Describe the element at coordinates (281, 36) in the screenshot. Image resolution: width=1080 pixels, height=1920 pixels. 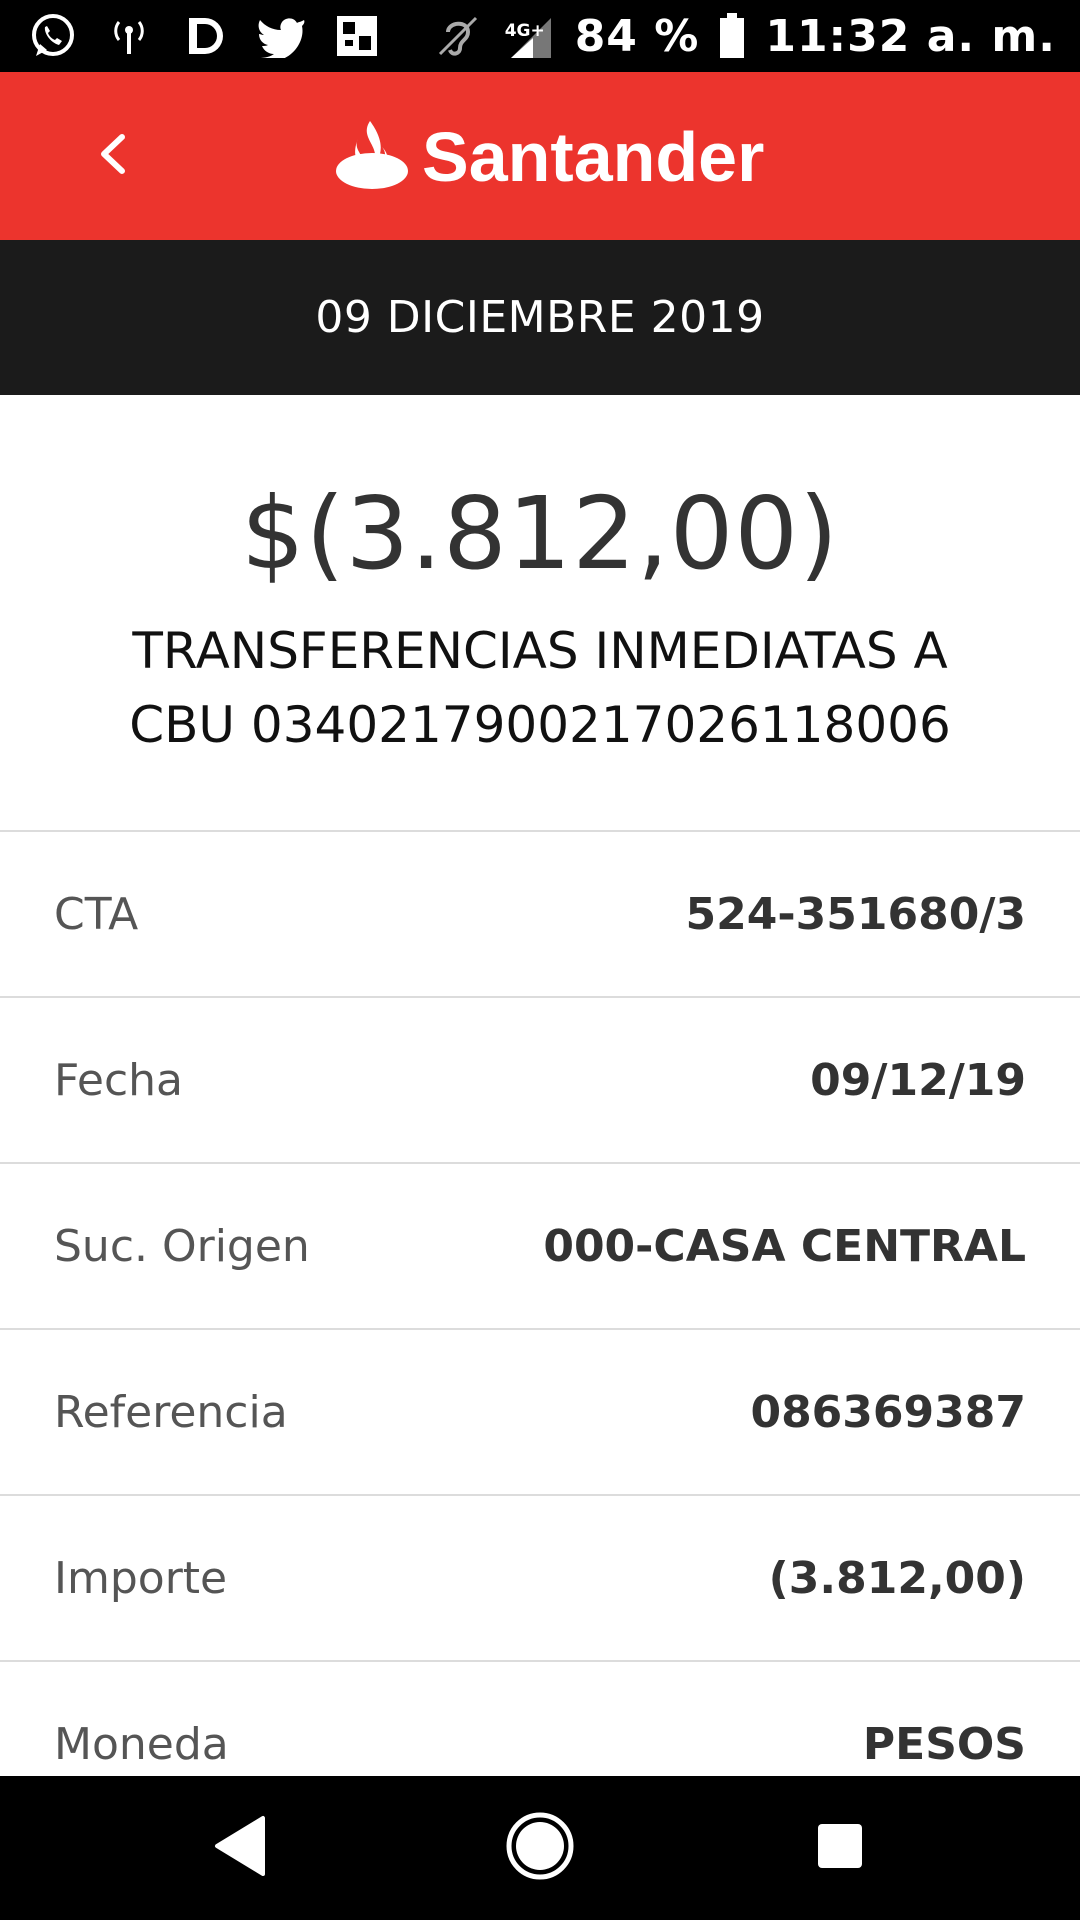
I see `twitter-icon` at that location.